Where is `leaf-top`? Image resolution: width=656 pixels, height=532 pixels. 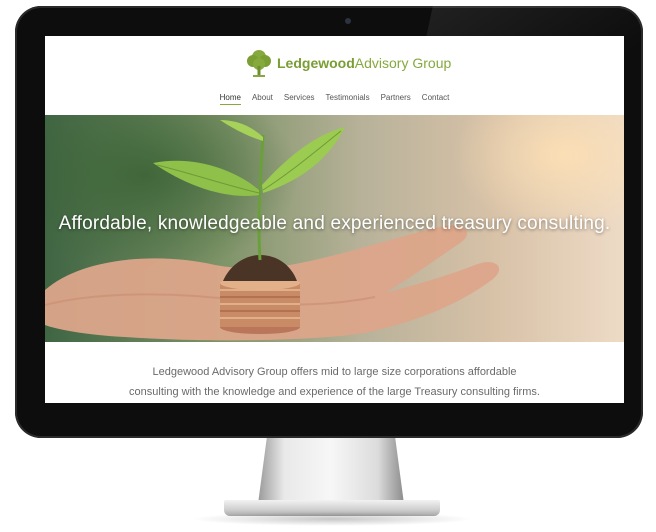 leaf-top is located at coordinates (241, 130).